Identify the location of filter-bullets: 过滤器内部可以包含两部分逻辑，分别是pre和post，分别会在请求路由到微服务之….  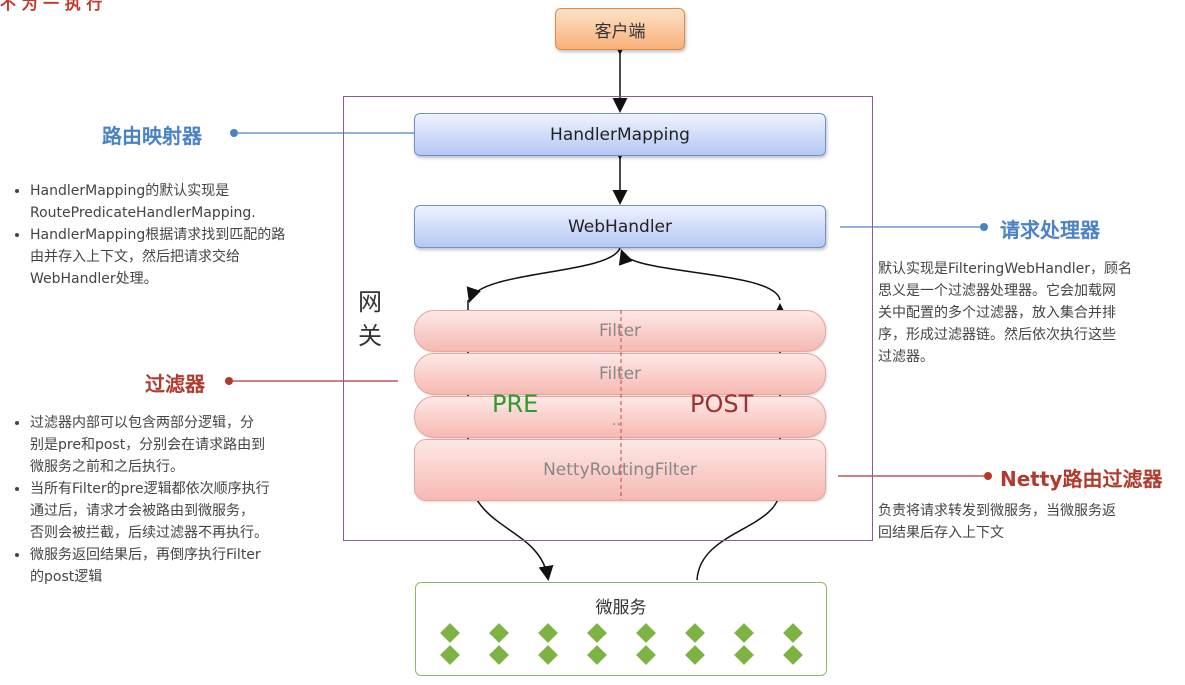
(182, 500).